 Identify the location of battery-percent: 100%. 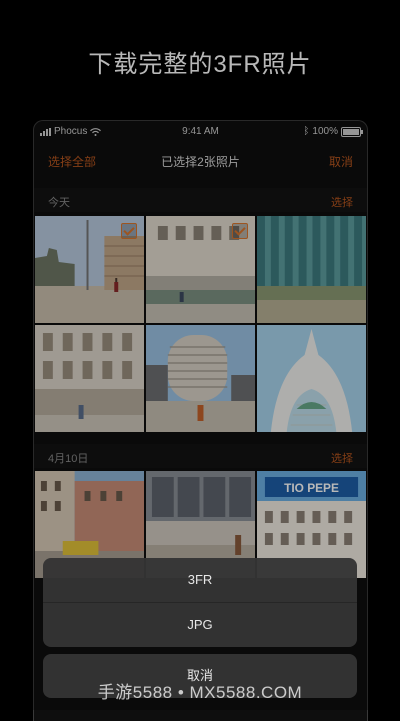
(325, 131).